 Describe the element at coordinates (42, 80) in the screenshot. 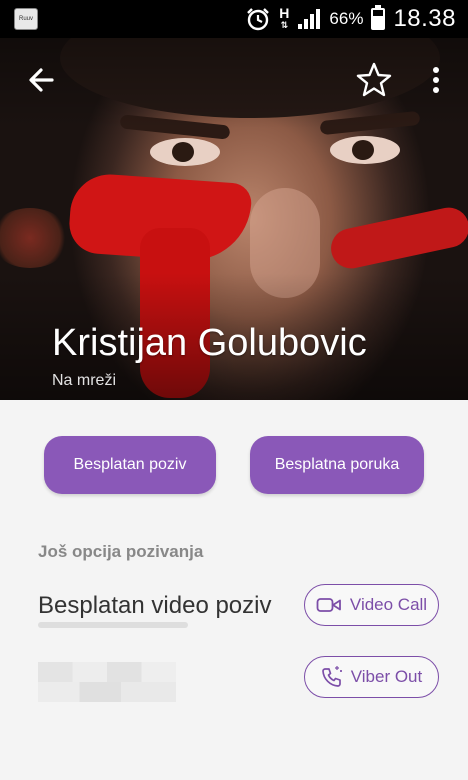

I see `back-arrow-icon` at that location.